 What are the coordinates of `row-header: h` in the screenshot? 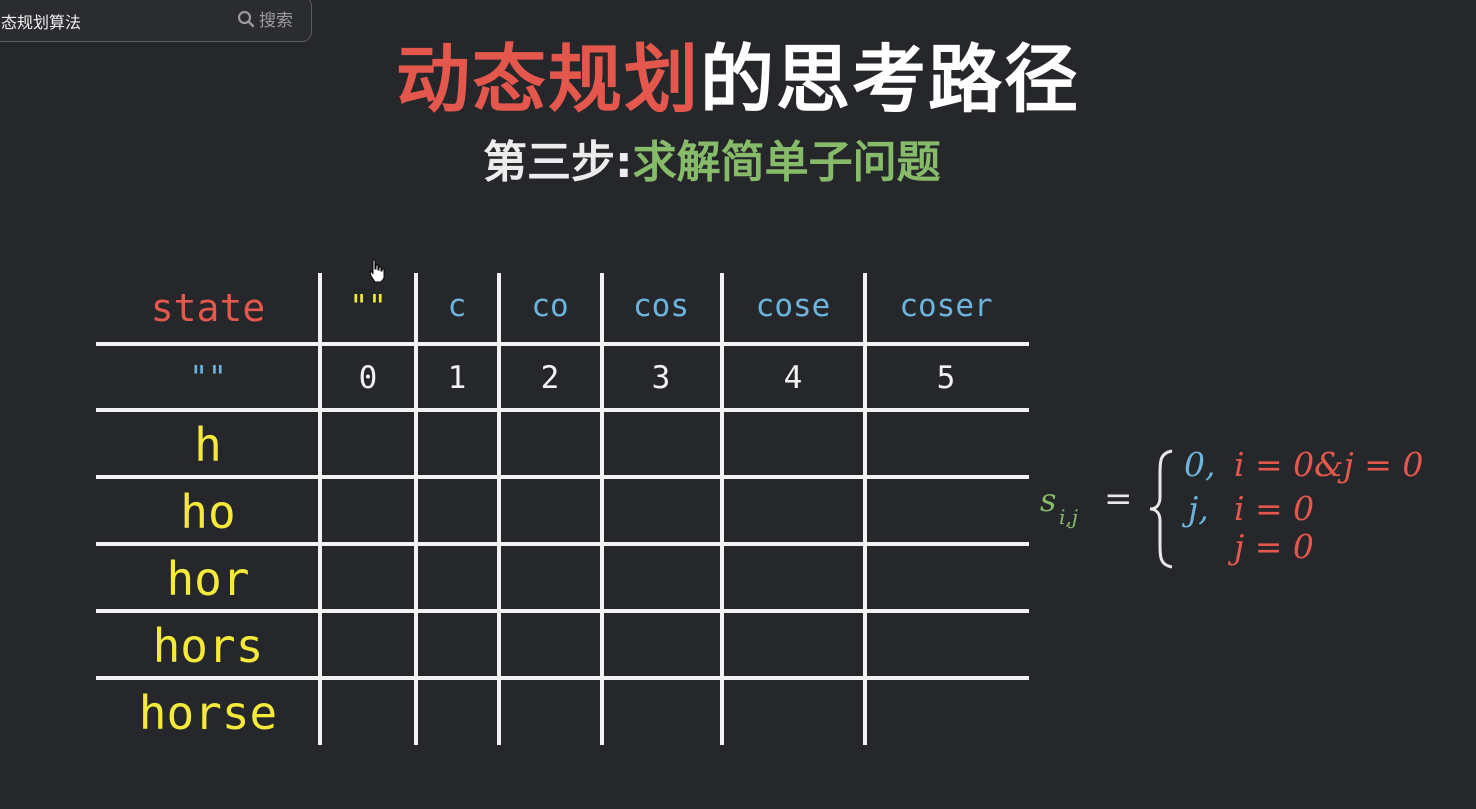 It's located at (208, 445).